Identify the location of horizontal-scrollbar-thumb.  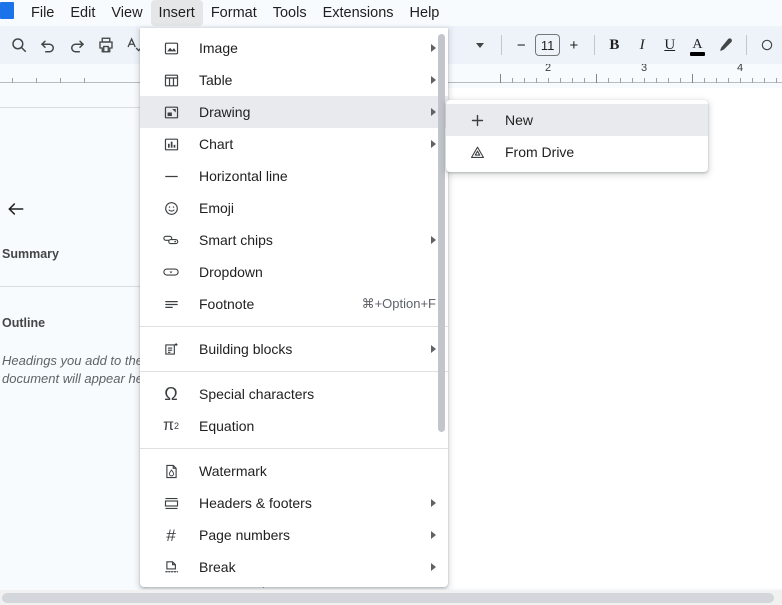
(388, 598).